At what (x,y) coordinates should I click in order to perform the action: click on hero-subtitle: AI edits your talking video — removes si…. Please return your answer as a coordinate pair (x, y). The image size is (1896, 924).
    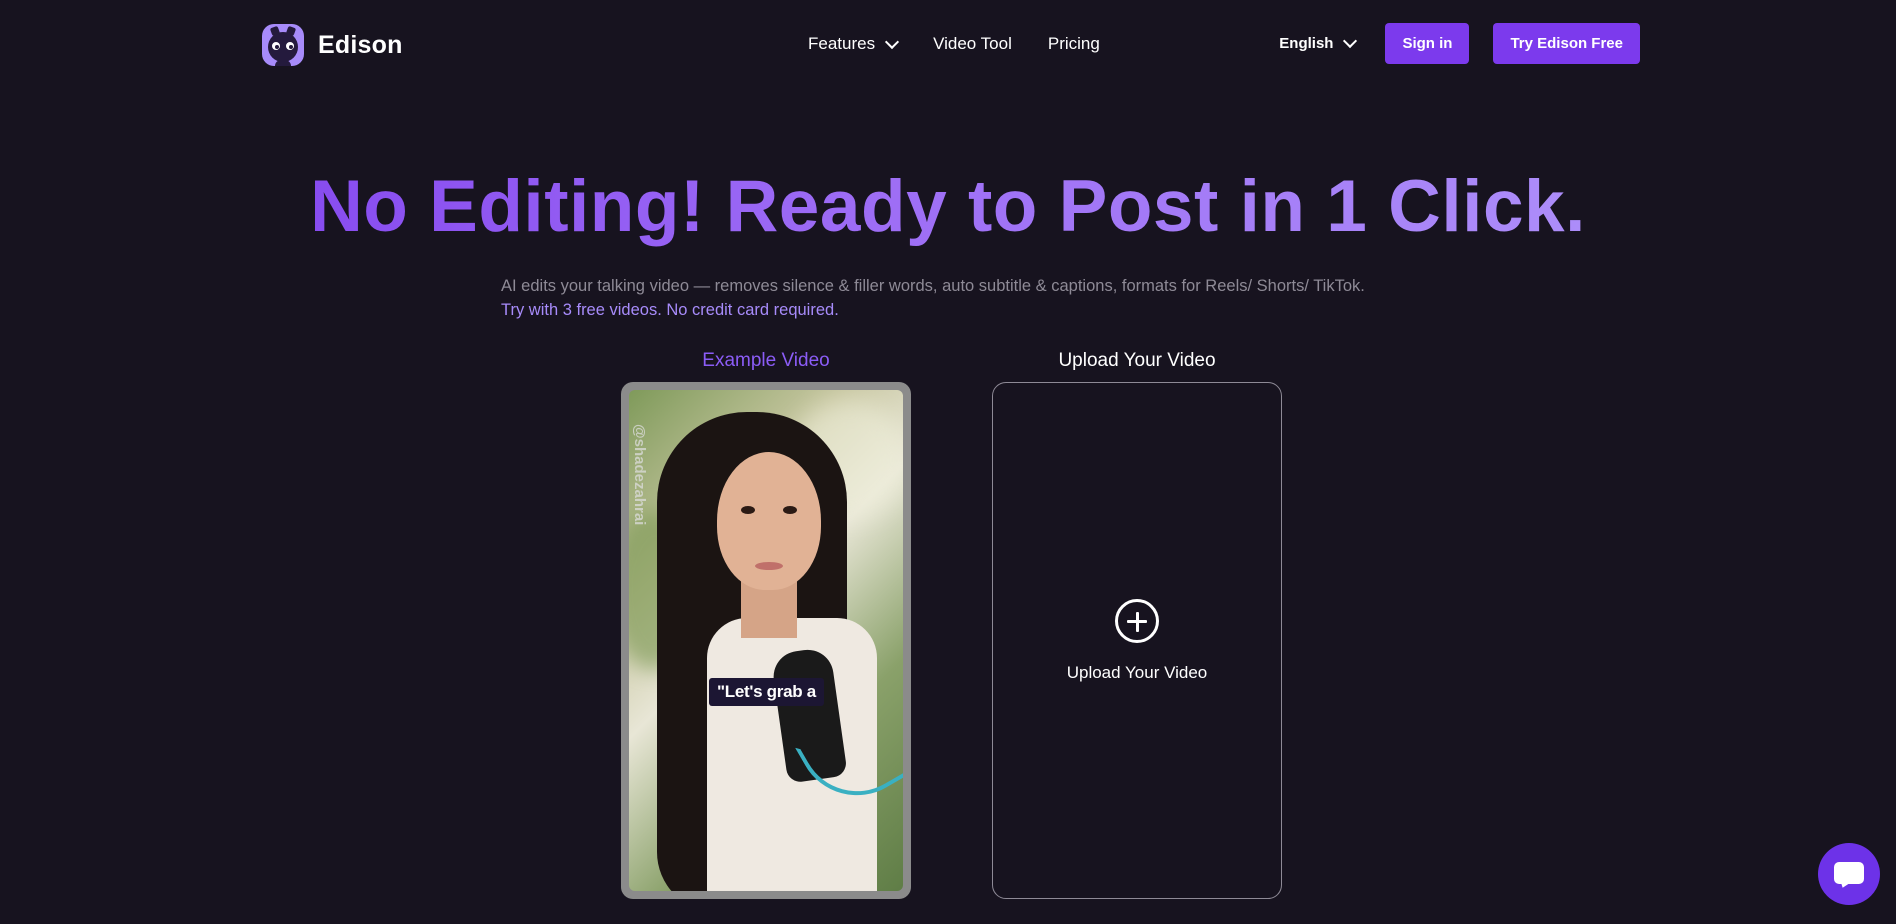
    Looking at the image, I should click on (933, 286).